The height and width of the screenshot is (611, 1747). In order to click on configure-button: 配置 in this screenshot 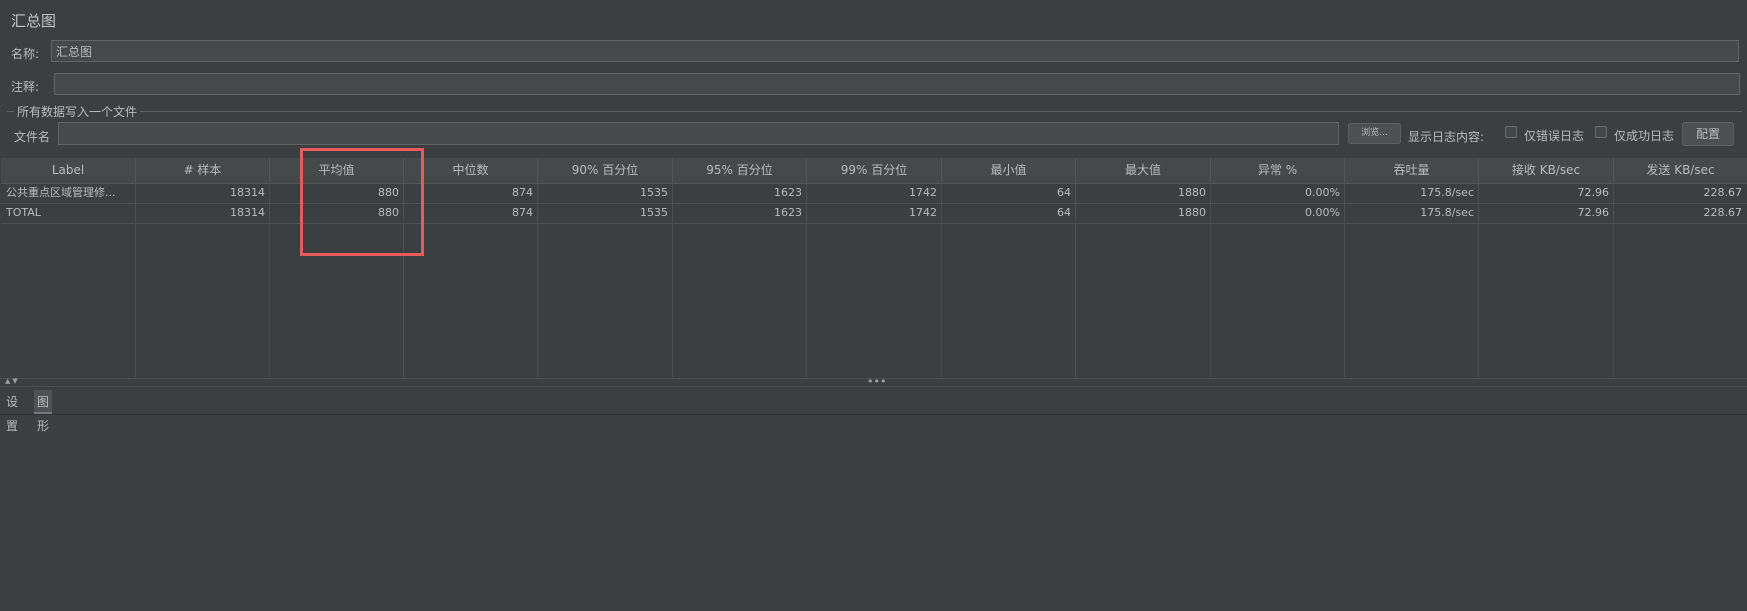, I will do `click(1708, 134)`.